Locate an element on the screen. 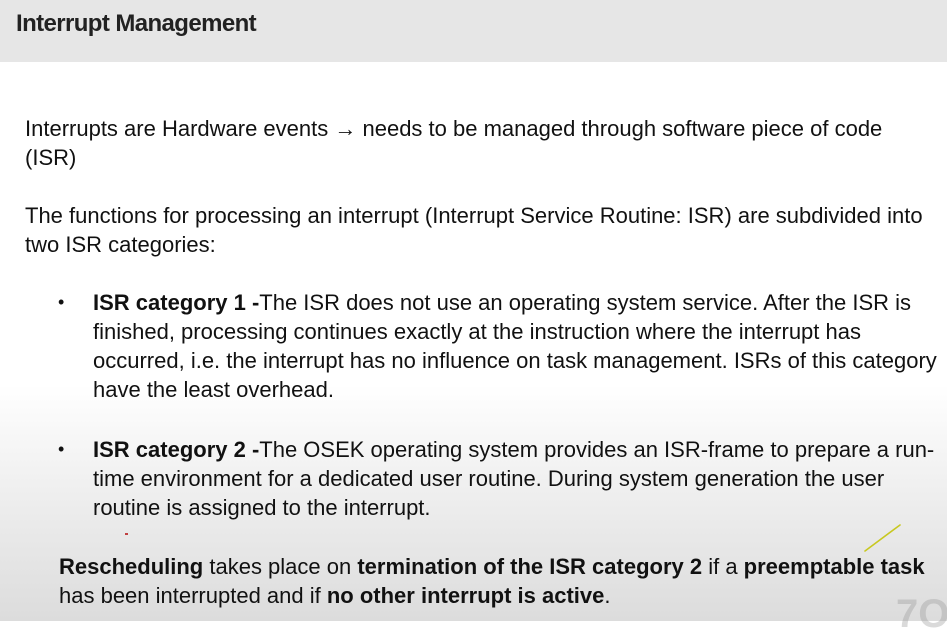 The image size is (947, 637). closing-bold-3: preemptable task is located at coordinates (834, 566).